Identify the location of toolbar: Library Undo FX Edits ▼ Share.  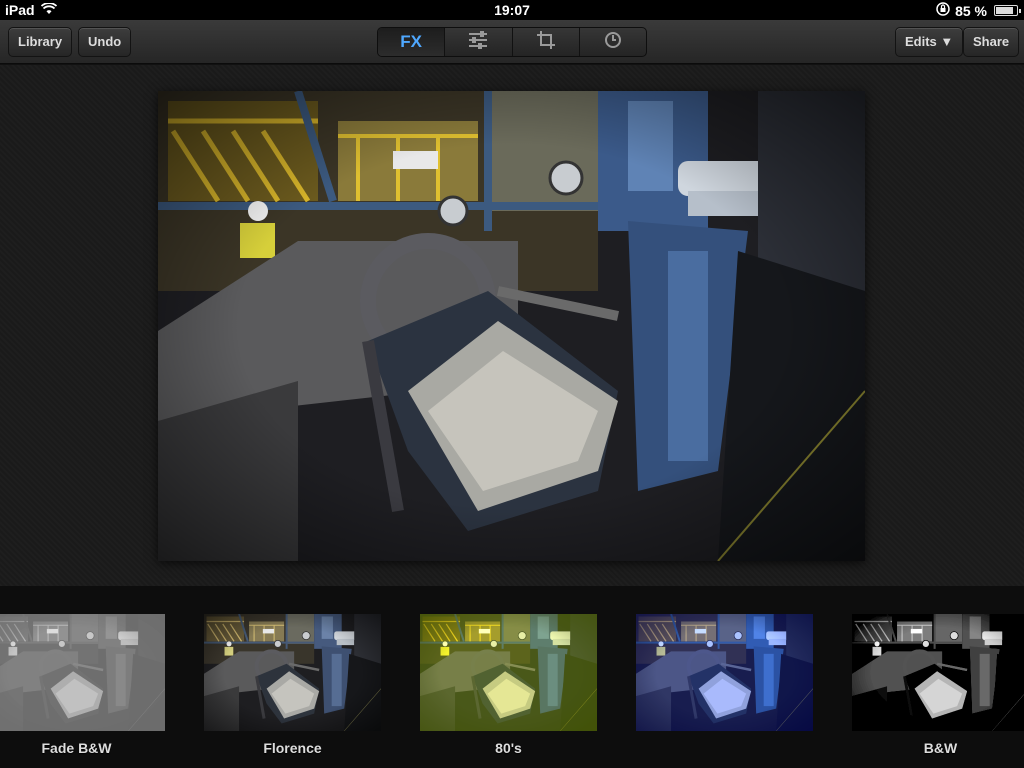
(512, 42).